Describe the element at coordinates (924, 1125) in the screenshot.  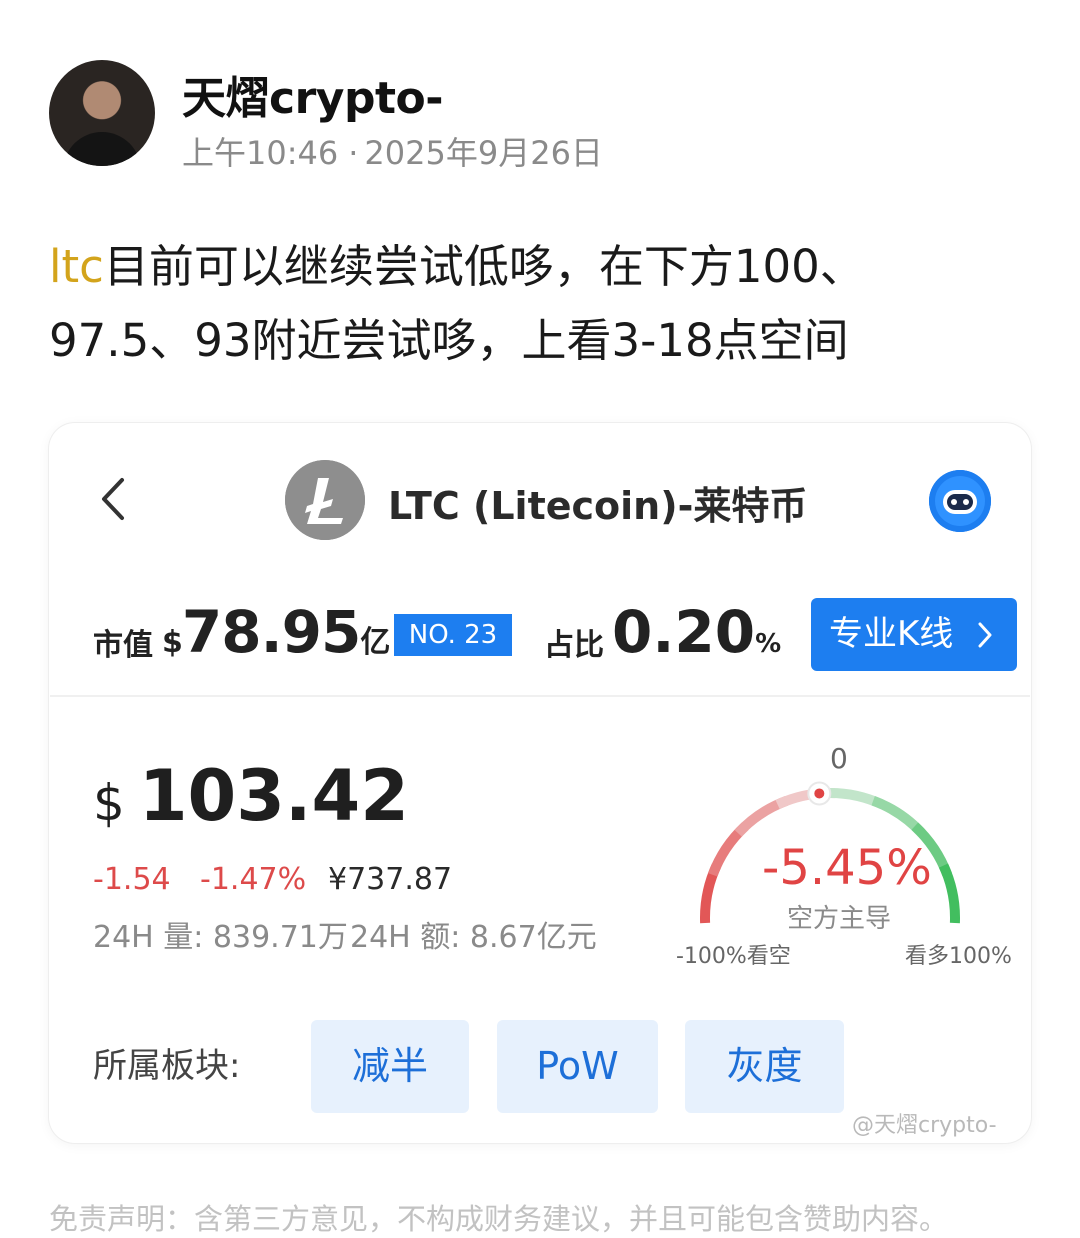
I see `watermark: @天熠crypto-` at that location.